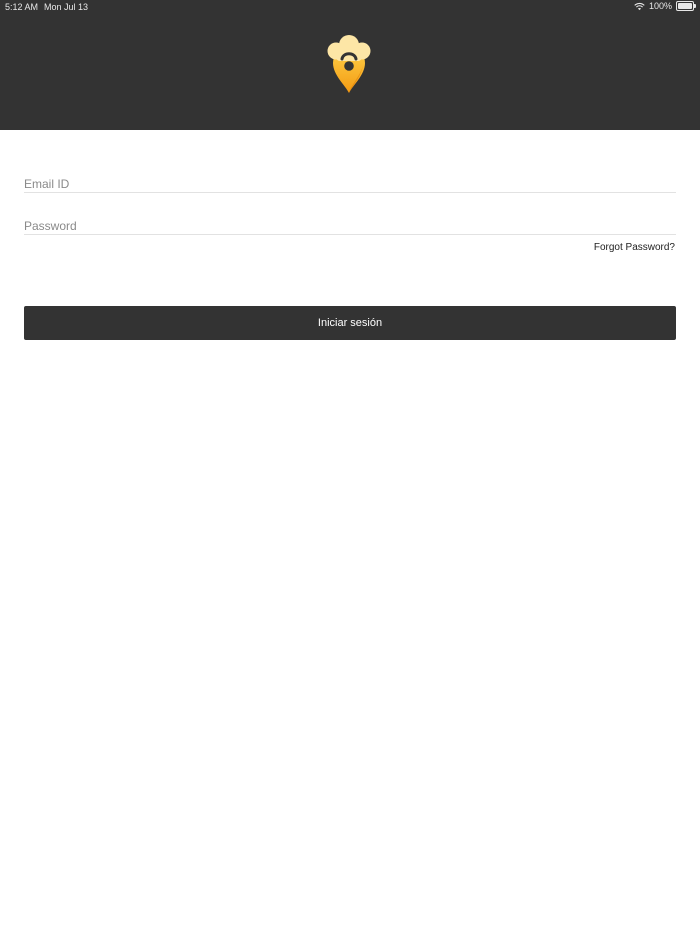  Describe the element at coordinates (686, 6) in the screenshot. I see `battery-icon` at that location.